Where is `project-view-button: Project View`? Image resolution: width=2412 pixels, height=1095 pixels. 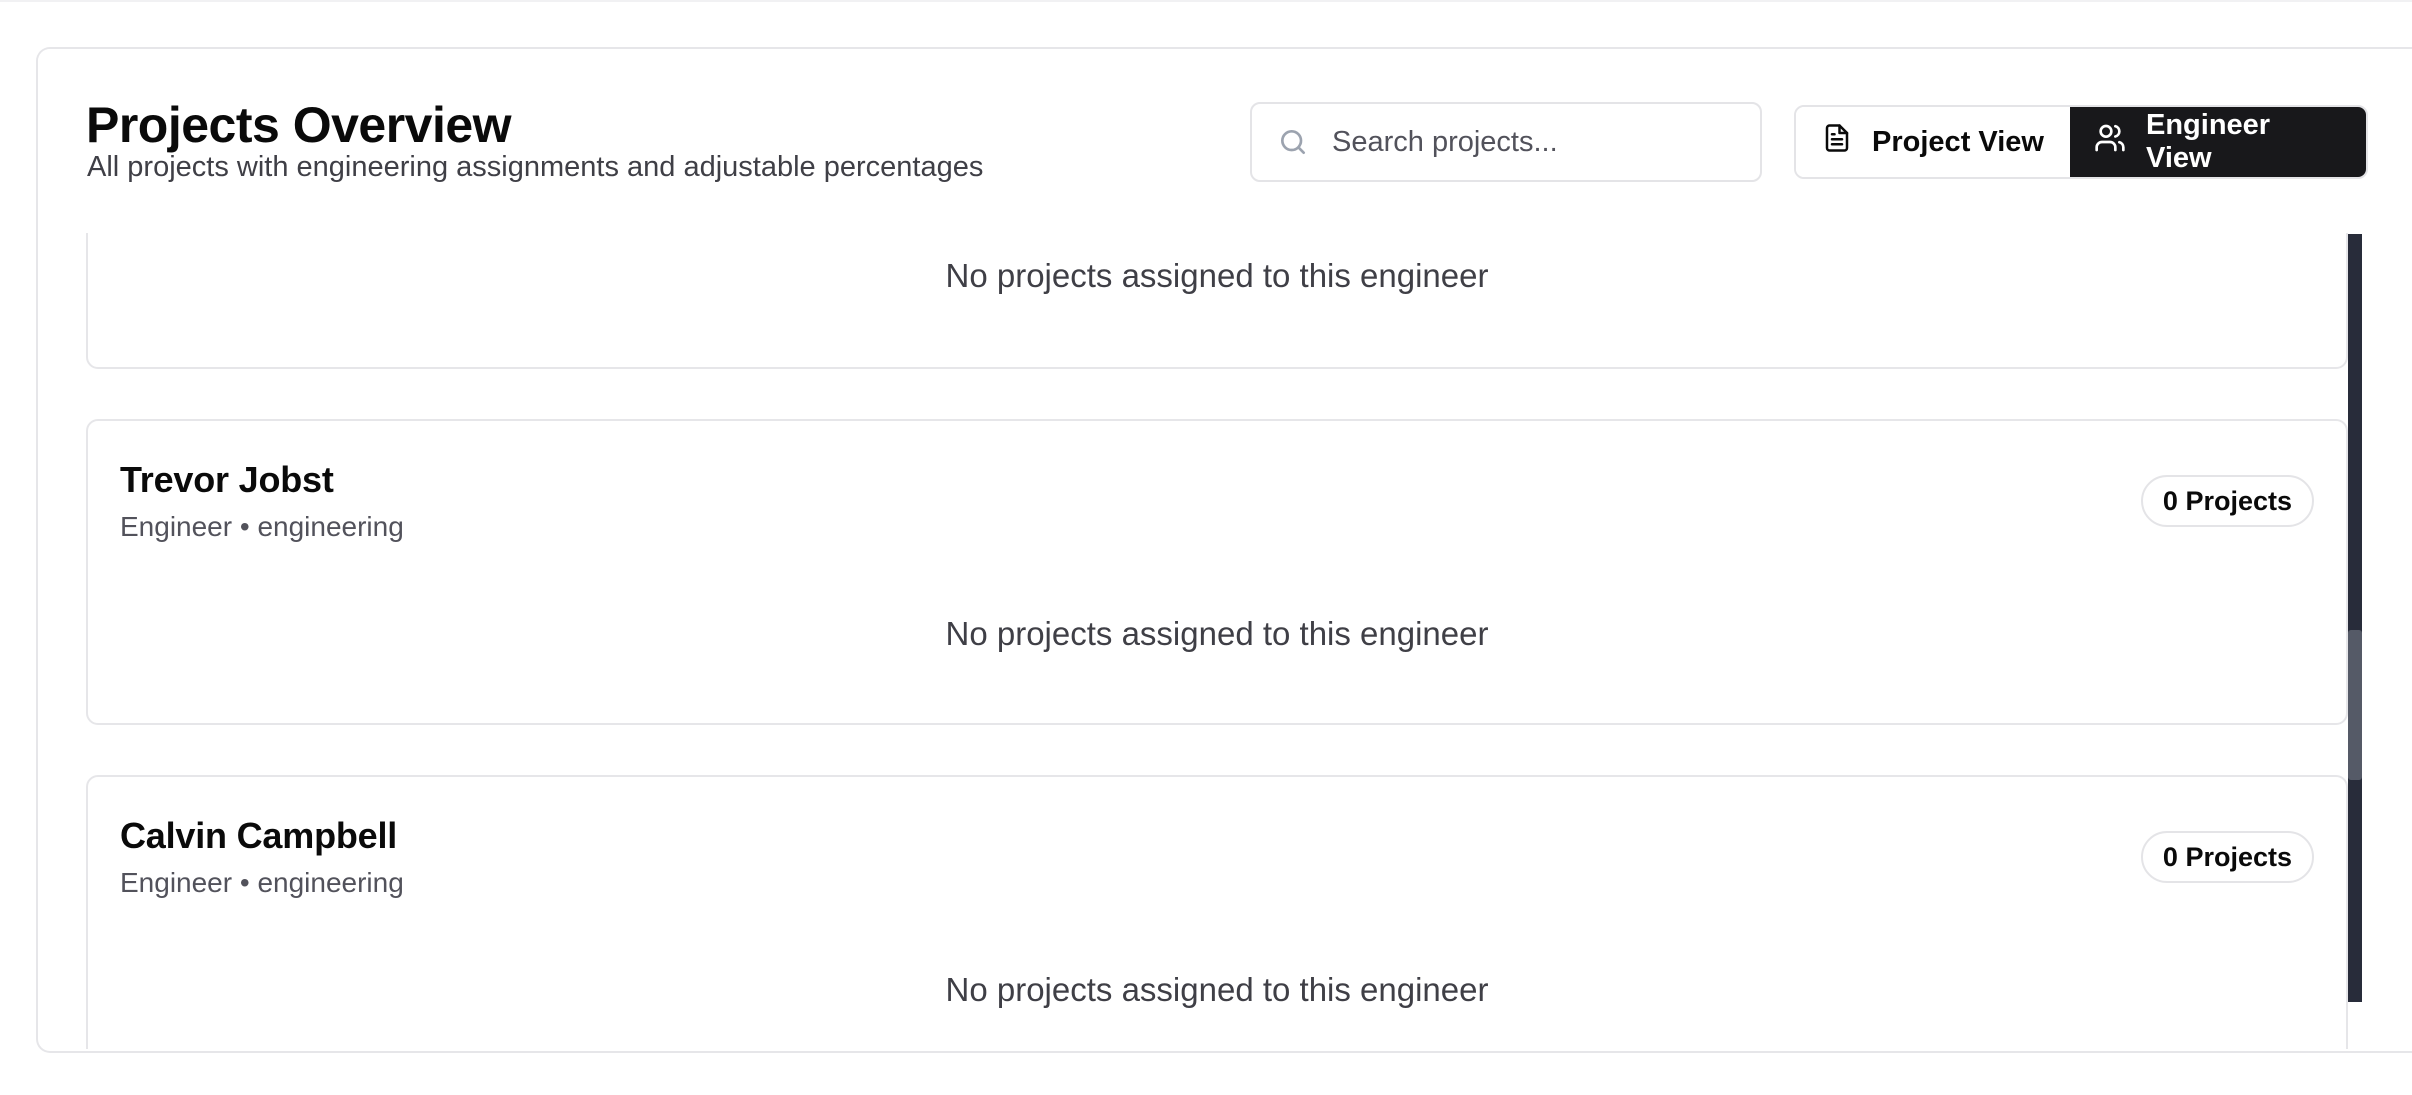 project-view-button: Project View is located at coordinates (1933, 142).